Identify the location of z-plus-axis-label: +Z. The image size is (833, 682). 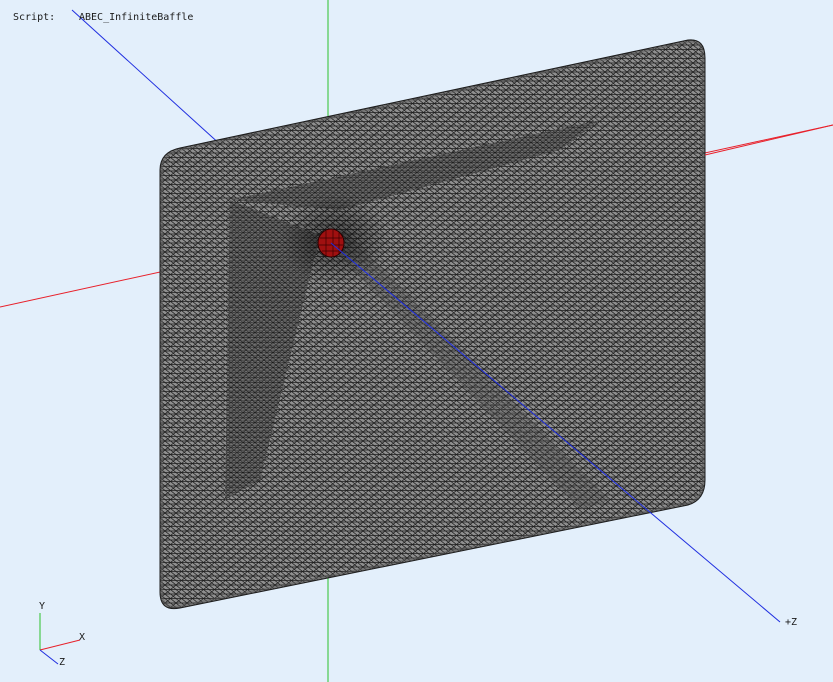
(791, 622).